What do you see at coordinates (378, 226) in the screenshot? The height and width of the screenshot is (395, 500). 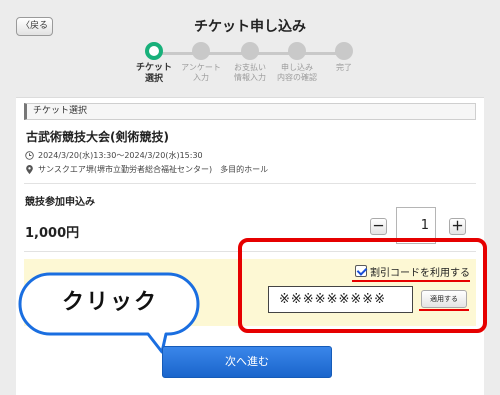 I see `quantity-decrease-button: －` at bounding box center [378, 226].